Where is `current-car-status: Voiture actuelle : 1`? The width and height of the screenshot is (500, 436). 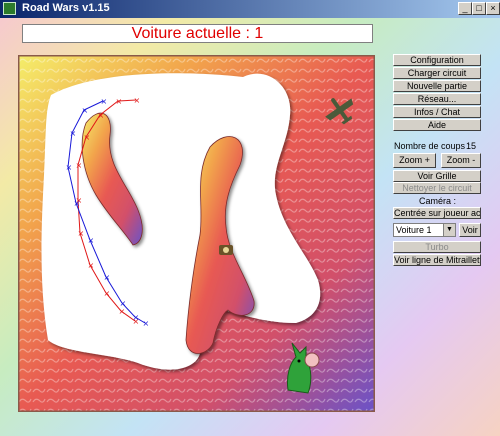
current-car-status: Voiture actuelle : 1 is located at coordinates (197, 33).